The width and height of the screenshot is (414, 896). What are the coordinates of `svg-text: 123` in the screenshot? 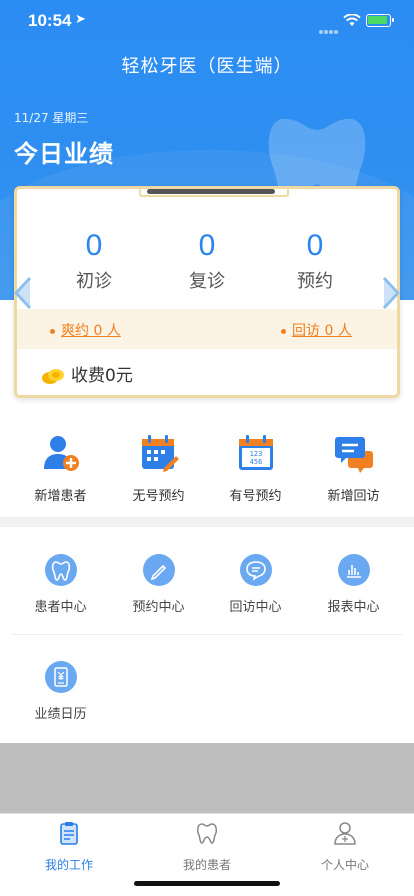 It's located at (255, 454).